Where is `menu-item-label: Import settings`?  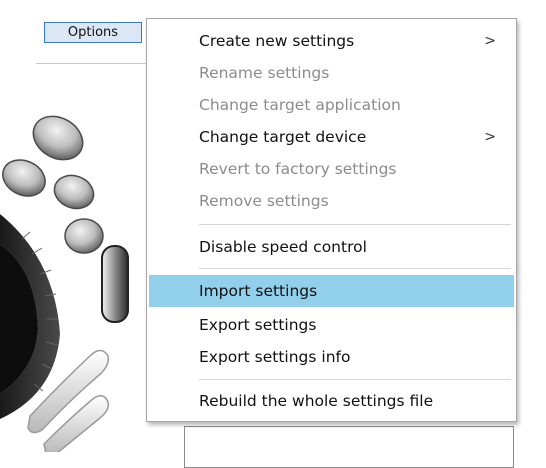
menu-item-label: Import settings is located at coordinates (258, 291).